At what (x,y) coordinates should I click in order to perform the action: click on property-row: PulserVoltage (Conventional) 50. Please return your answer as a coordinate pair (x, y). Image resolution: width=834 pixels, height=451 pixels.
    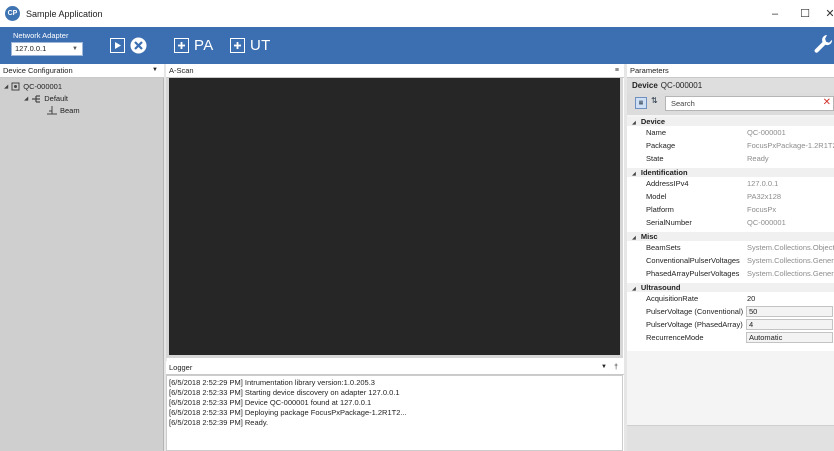
    Looking at the image, I should click on (730, 311).